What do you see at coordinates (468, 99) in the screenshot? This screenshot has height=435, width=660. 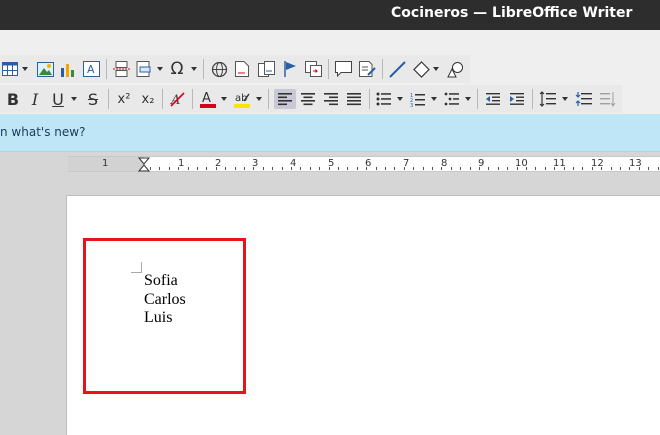 I see `outline-dropdown-icon` at bounding box center [468, 99].